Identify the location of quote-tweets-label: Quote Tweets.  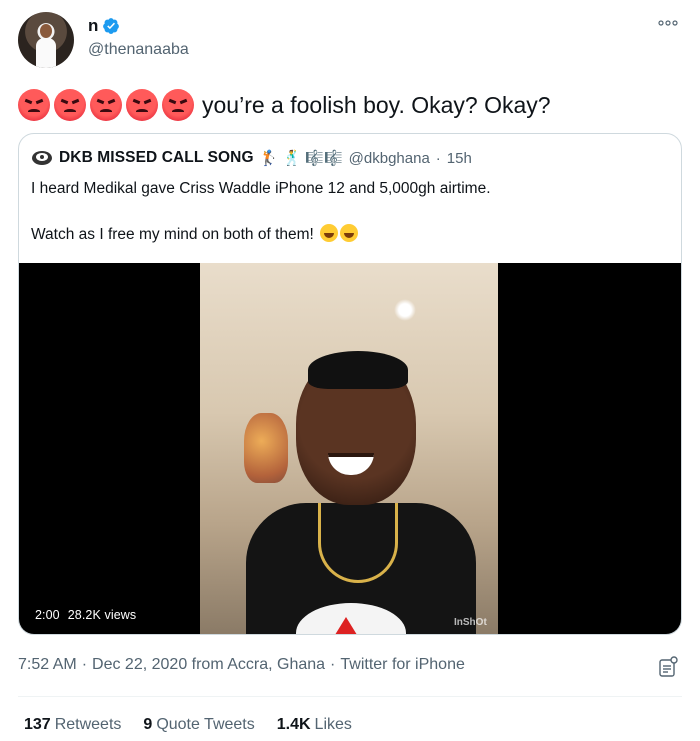
(205, 724).